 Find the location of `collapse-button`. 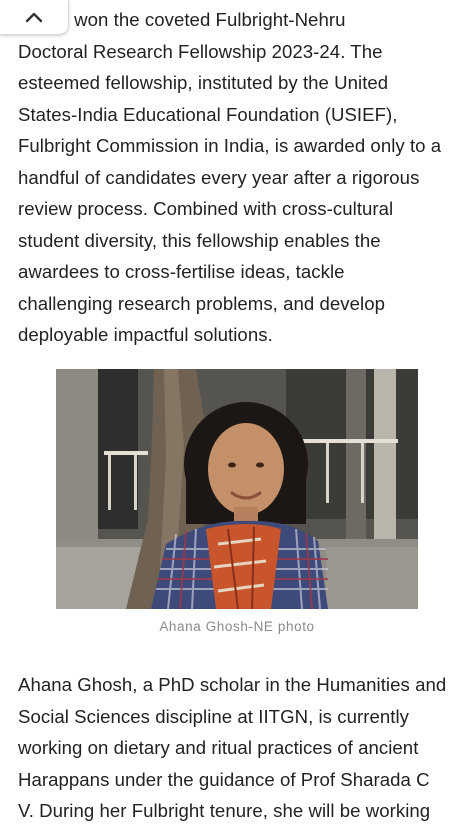

collapse-button is located at coordinates (34, 17).